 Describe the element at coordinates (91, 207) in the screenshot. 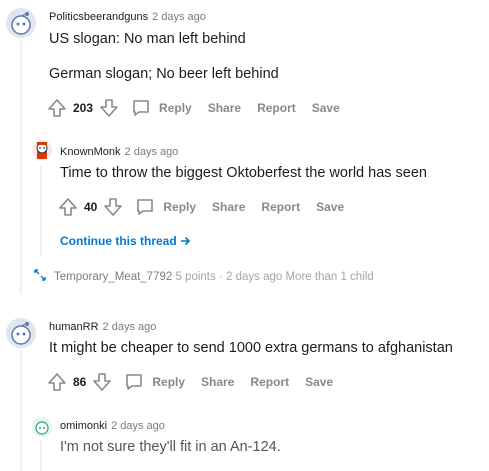

I see `vote-score: 40` at that location.